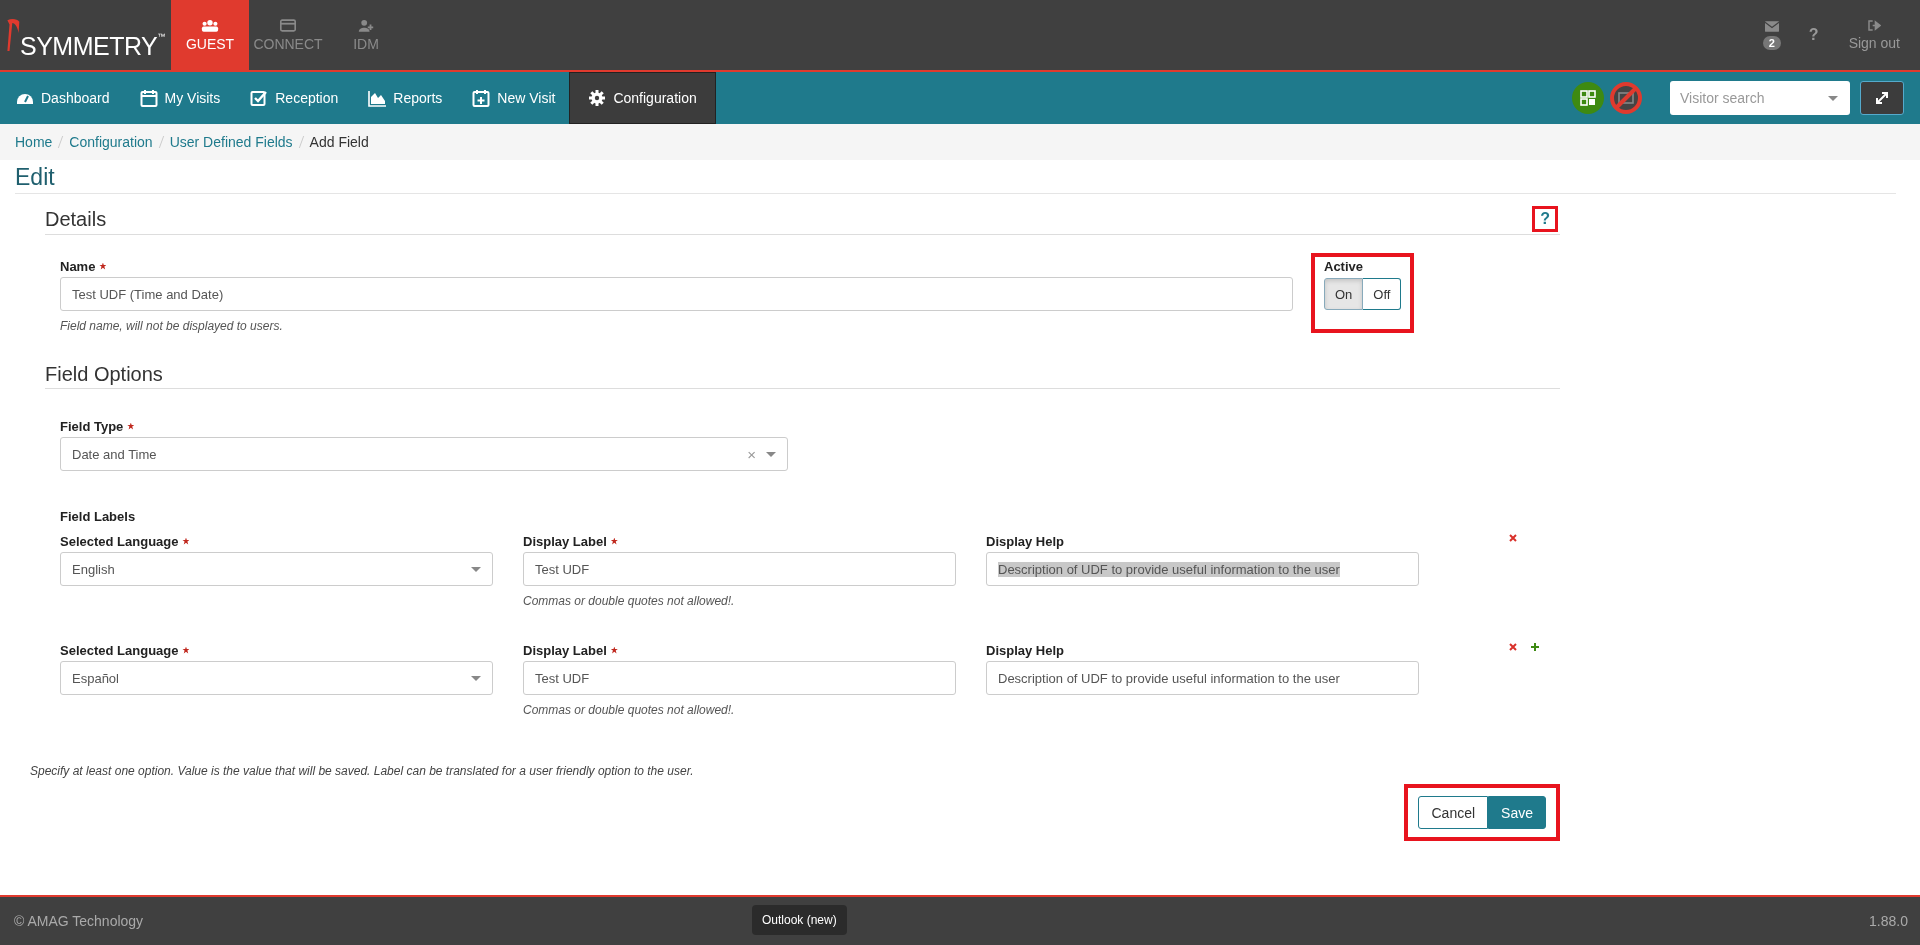 The height and width of the screenshot is (945, 1920). I want to click on visitor-search-field: Visitor search, so click(1760, 98).